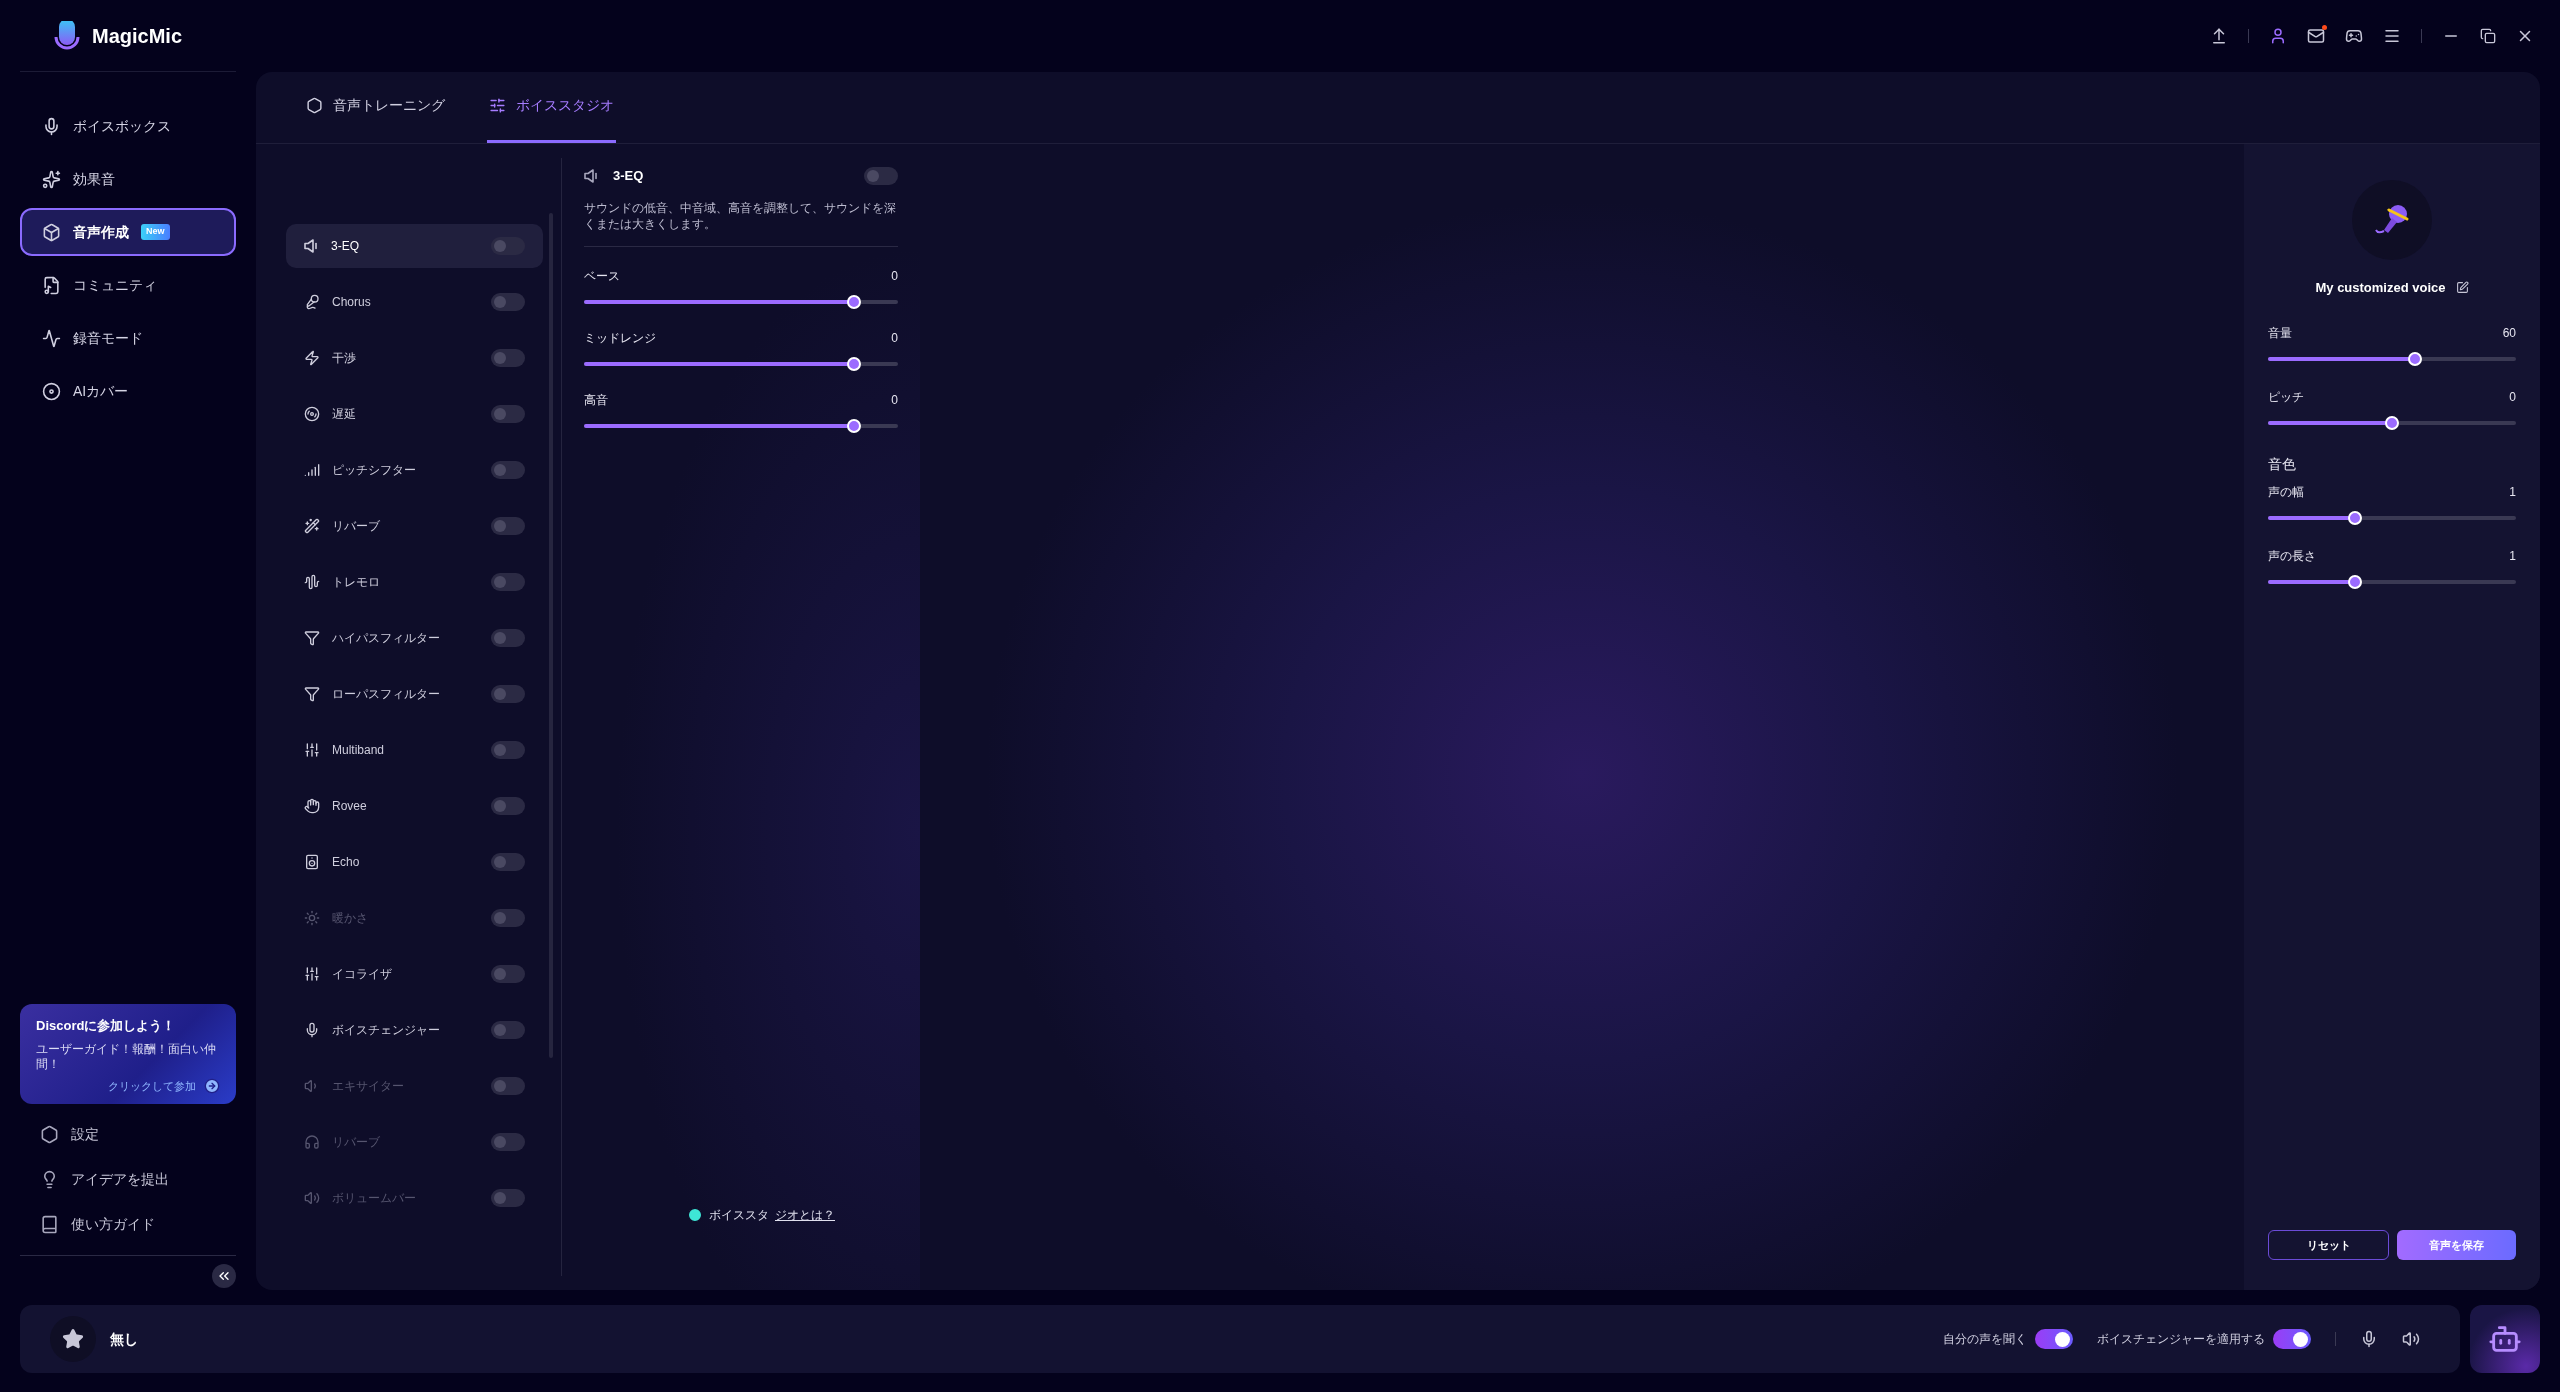  What do you see at coordinates (414, 974) in the screenshot?
I see `effect-item: イコライザ` at bounding box center [414, 974].